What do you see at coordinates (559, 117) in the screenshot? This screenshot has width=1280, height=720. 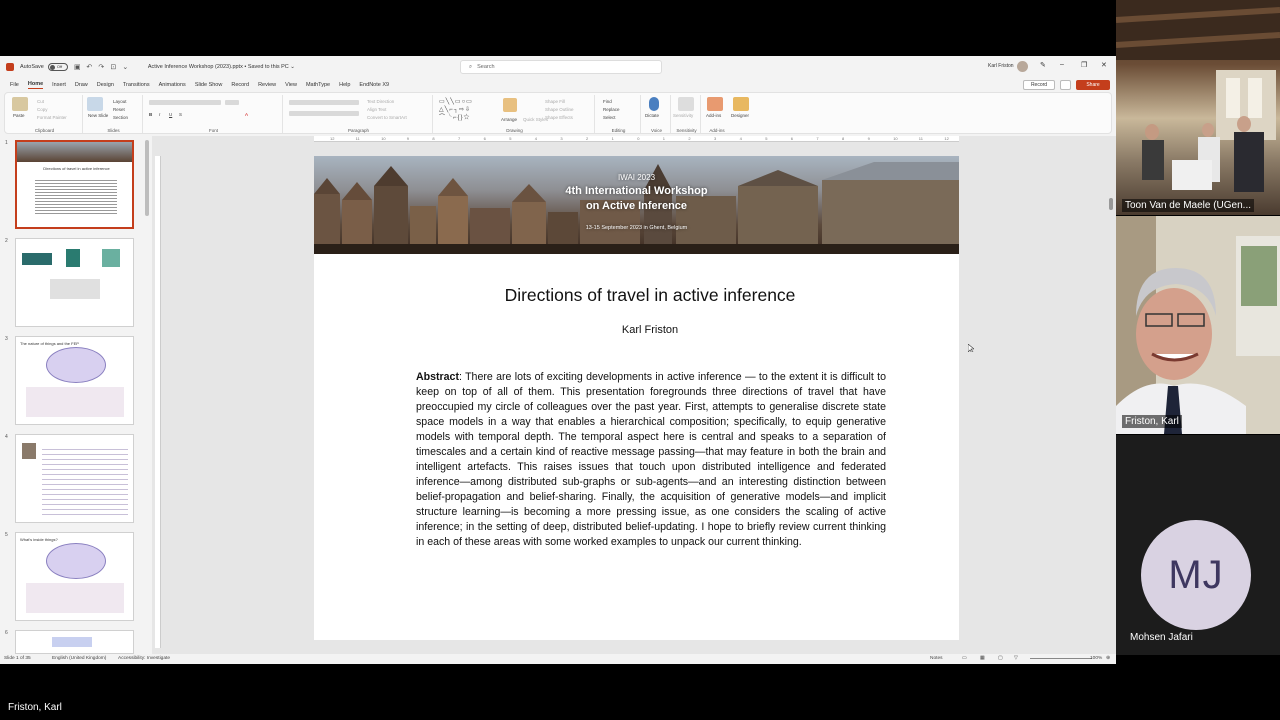 I see `shape-effects-button: Shape Effects` at bounding box center [559, 117].